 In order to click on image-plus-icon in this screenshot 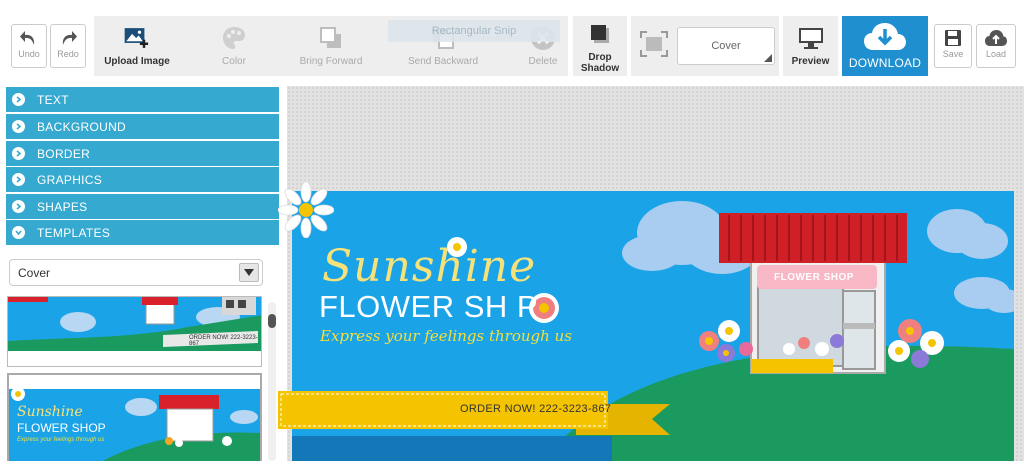, I will do `click(137, 38)`.